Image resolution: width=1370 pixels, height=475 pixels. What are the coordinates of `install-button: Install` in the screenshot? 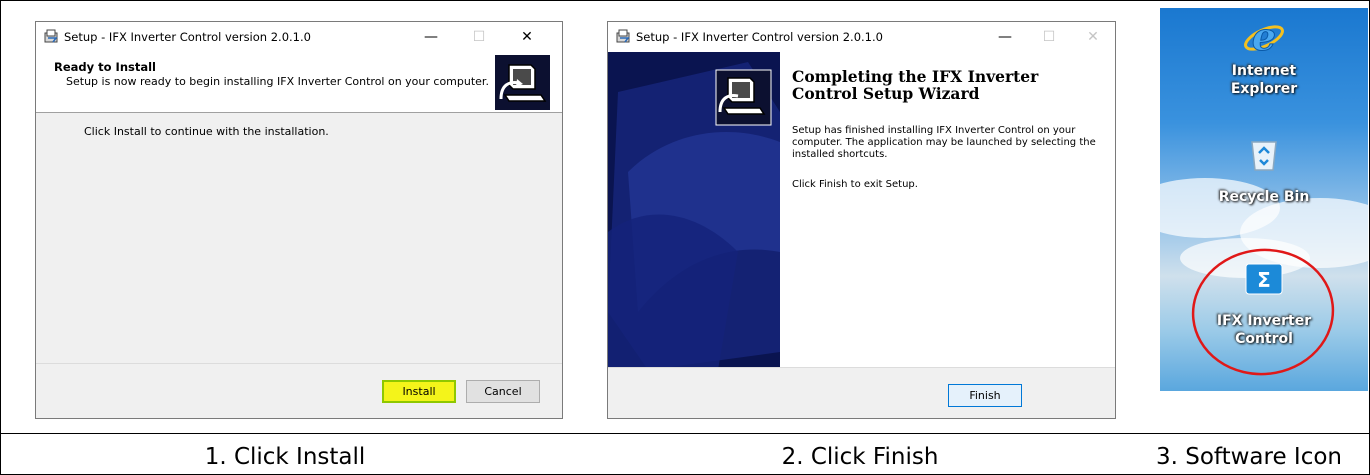 It's located at (419, 391).